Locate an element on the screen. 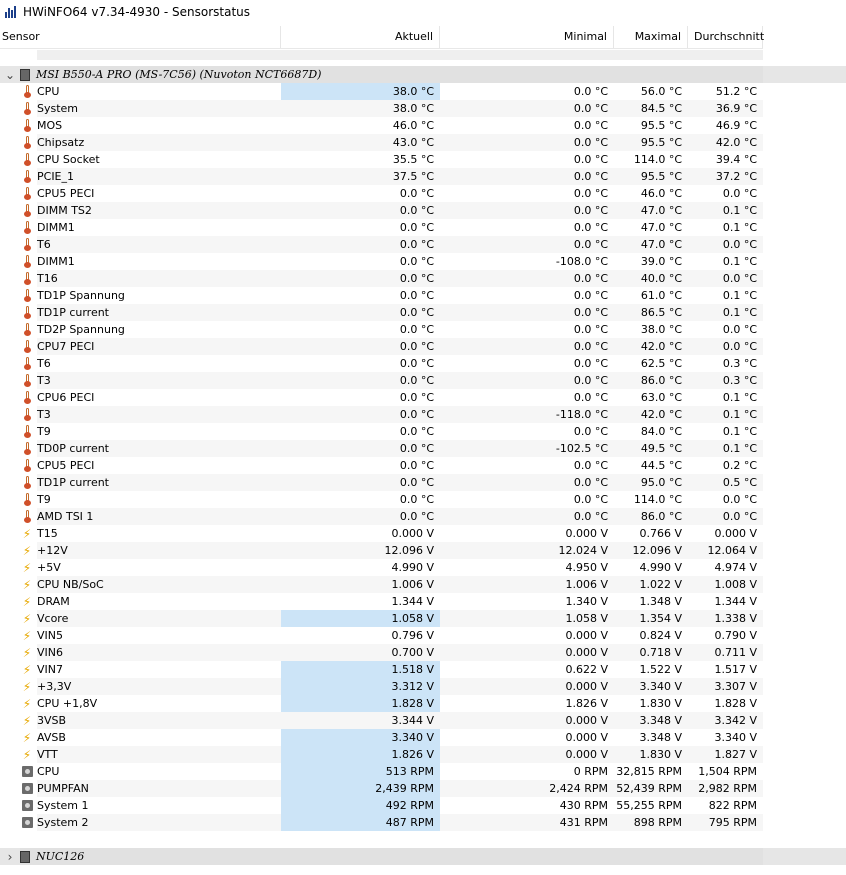  sensor-row: CPU7 PECI 0.0 °C 0.0 °C 42.0 °C 0.0 °C is located at coordinates (423, 346).